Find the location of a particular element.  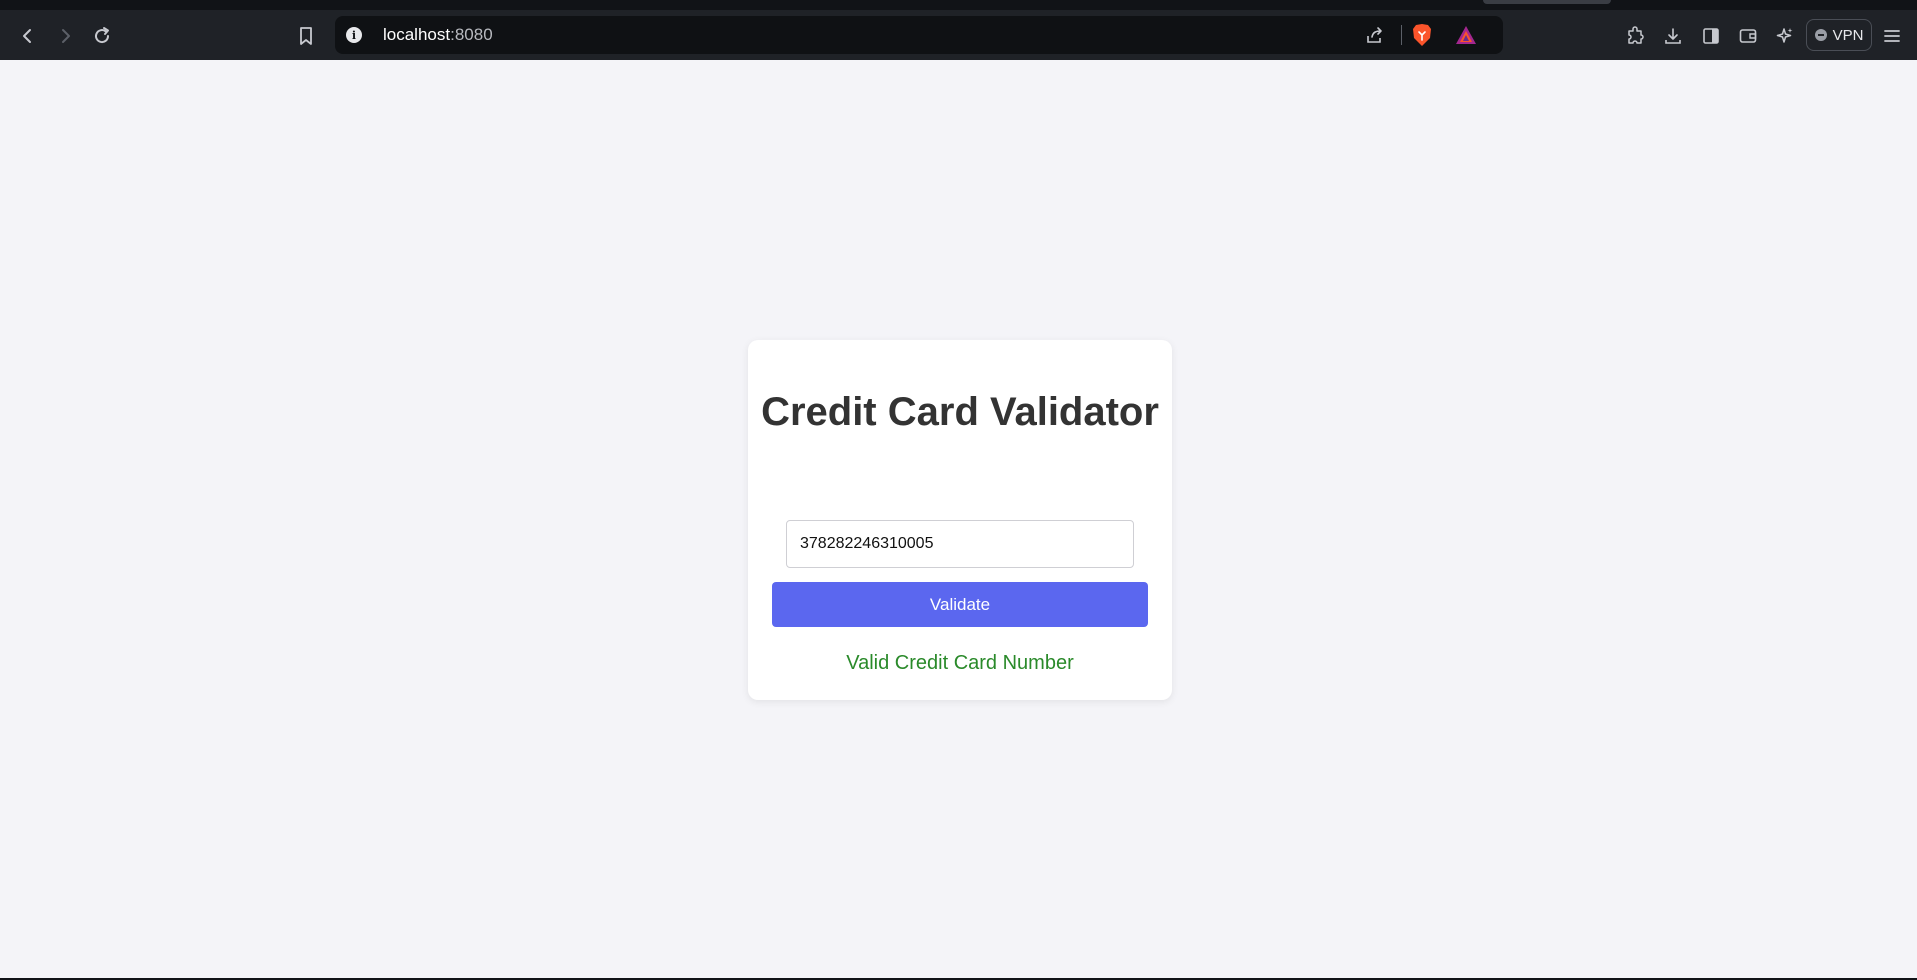

vpn-status-icon is located at coordinates (1820, 35).